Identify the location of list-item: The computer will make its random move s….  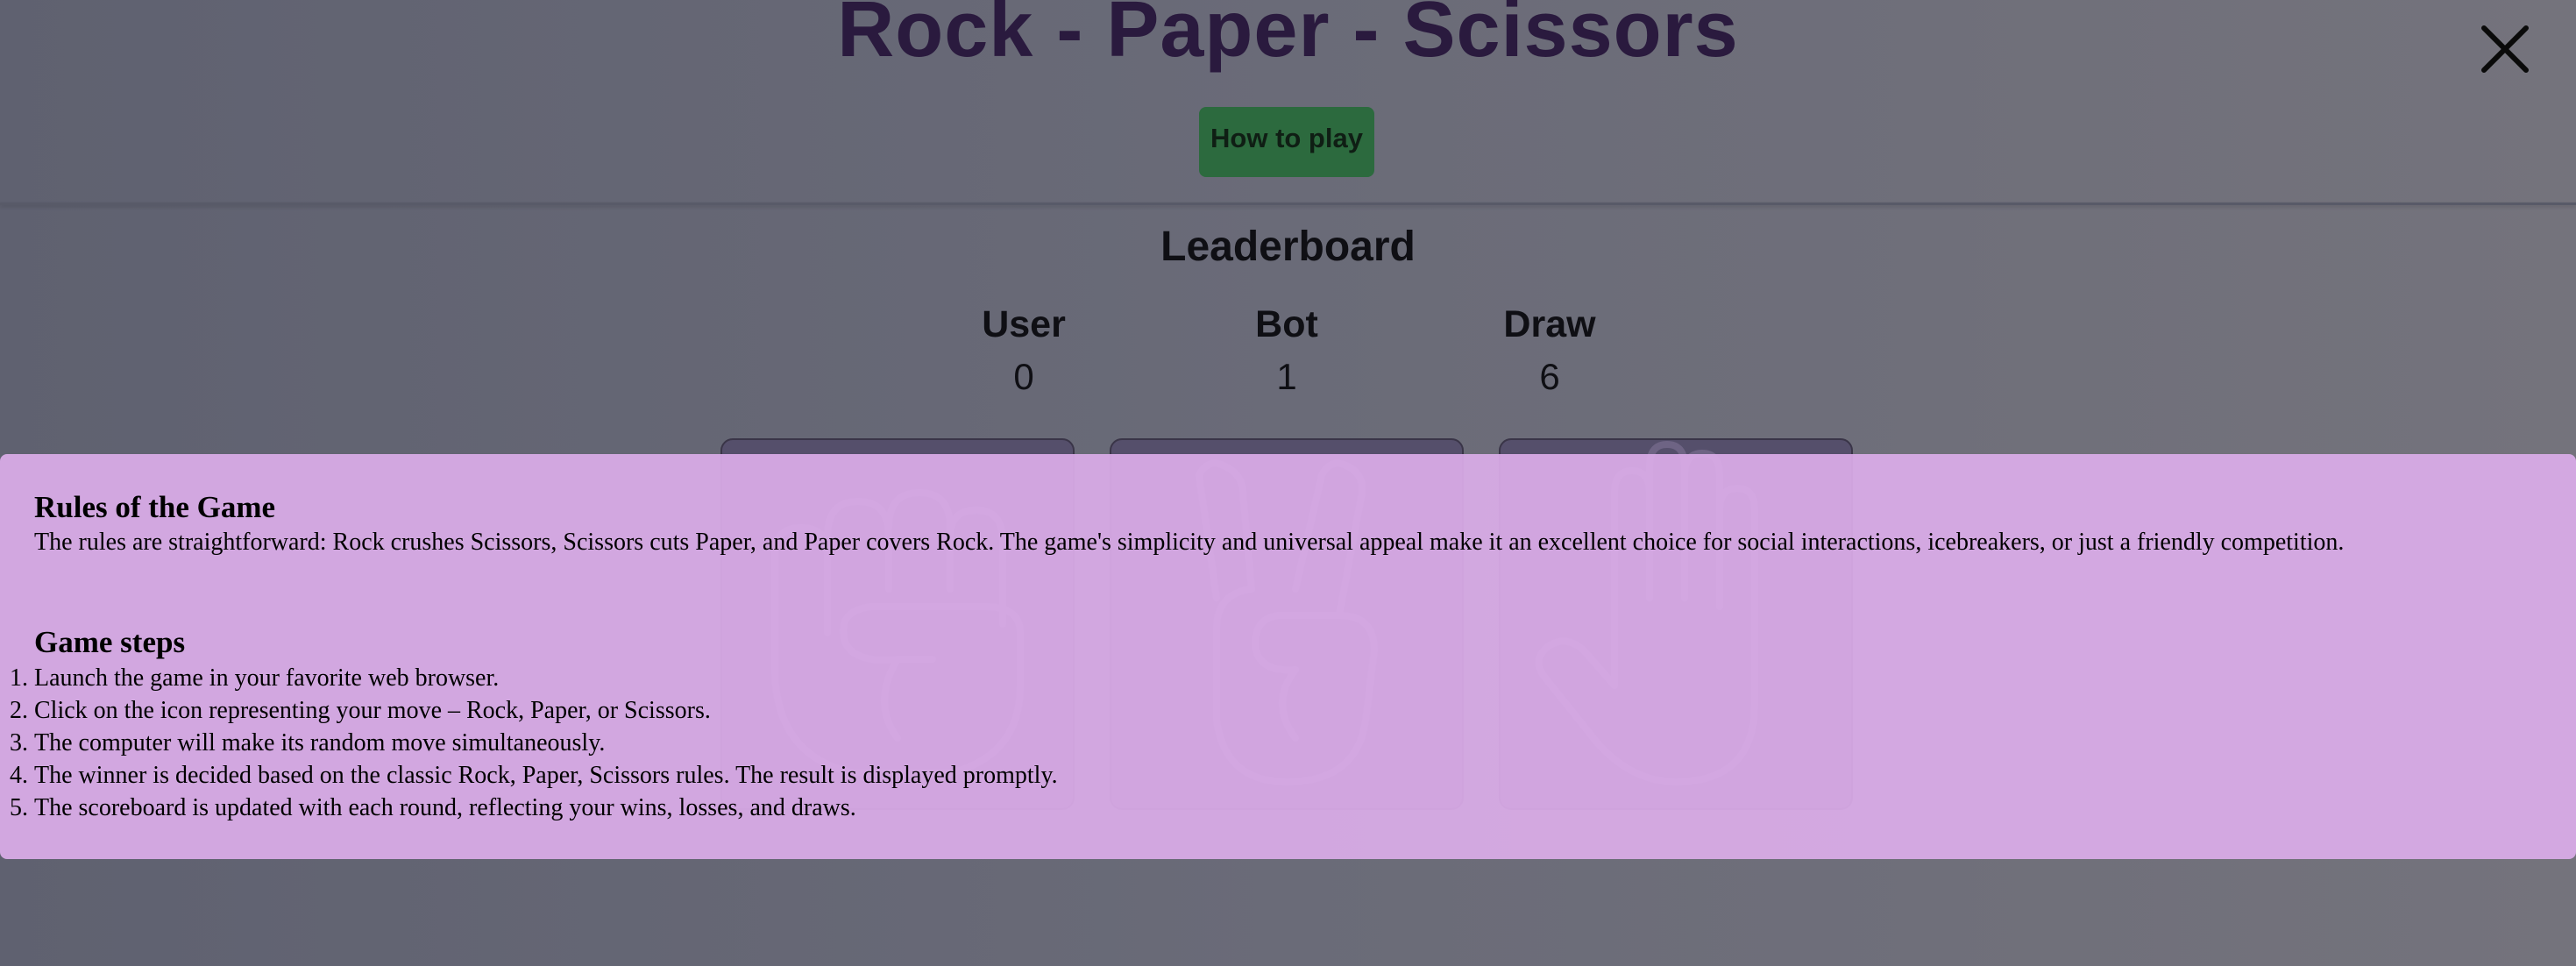
(546, 743).